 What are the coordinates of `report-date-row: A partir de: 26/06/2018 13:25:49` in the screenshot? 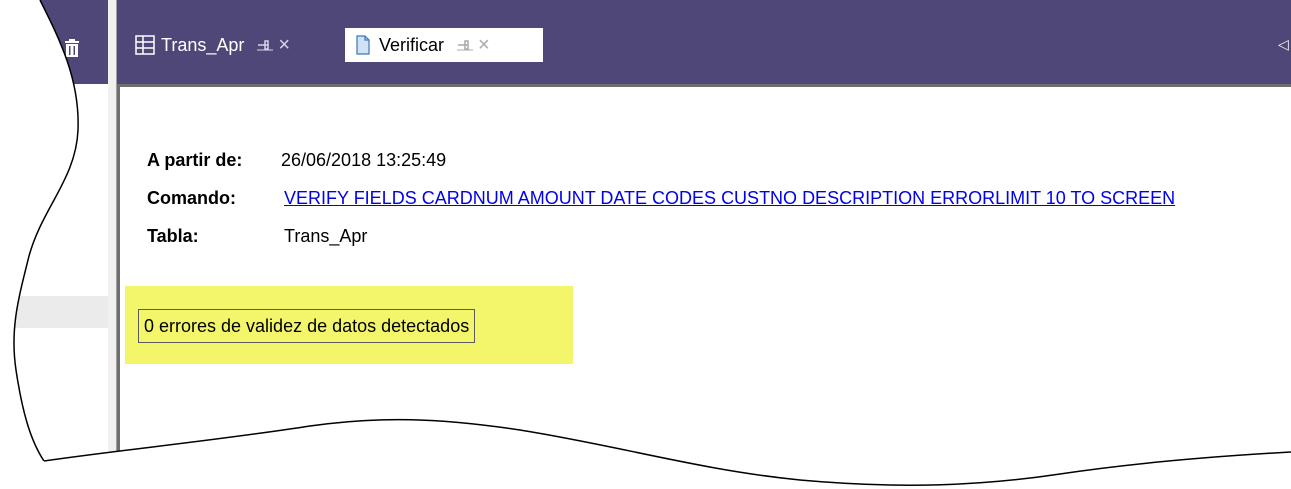 It's located at (296, 160).